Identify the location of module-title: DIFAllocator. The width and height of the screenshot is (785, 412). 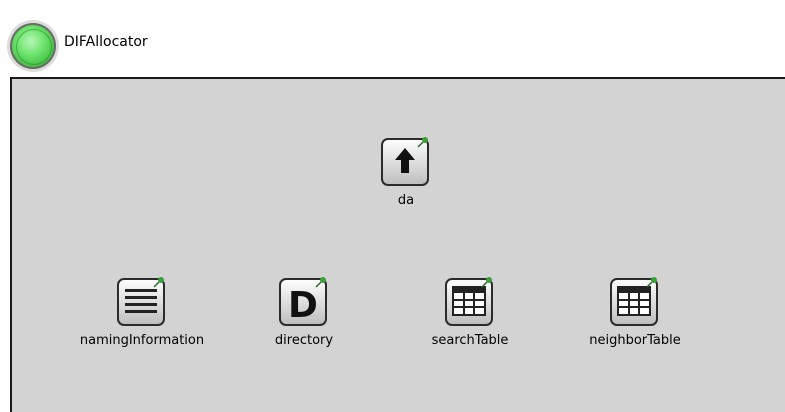
(106, 42).